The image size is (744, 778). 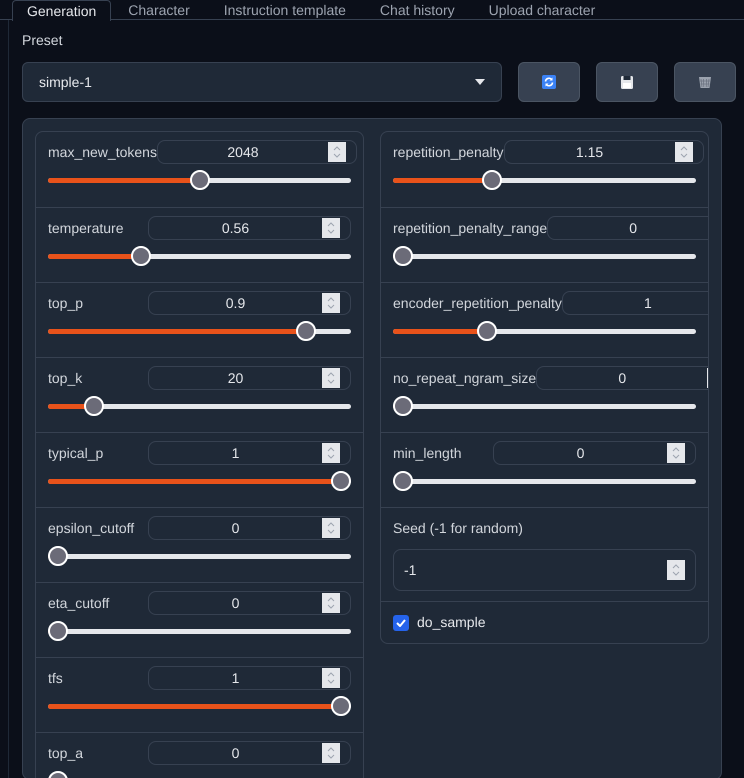 What do you see at coordinates (480, 82) in the screenshot?
I see `caret-icon` at bounding box center [480, 82].